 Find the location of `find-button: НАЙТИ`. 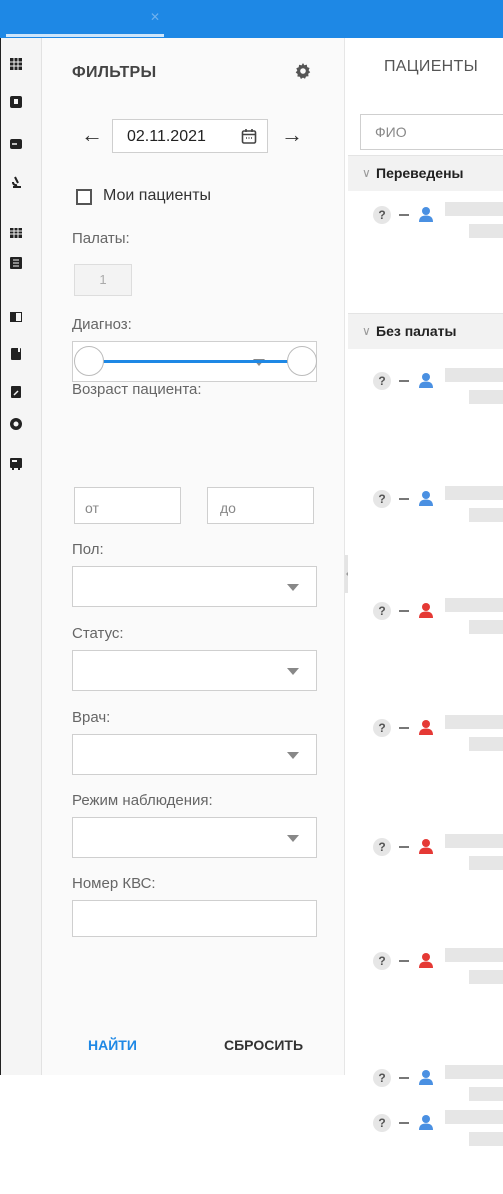

find-button: НАЙТИ is located at coordinates (112, 1045).